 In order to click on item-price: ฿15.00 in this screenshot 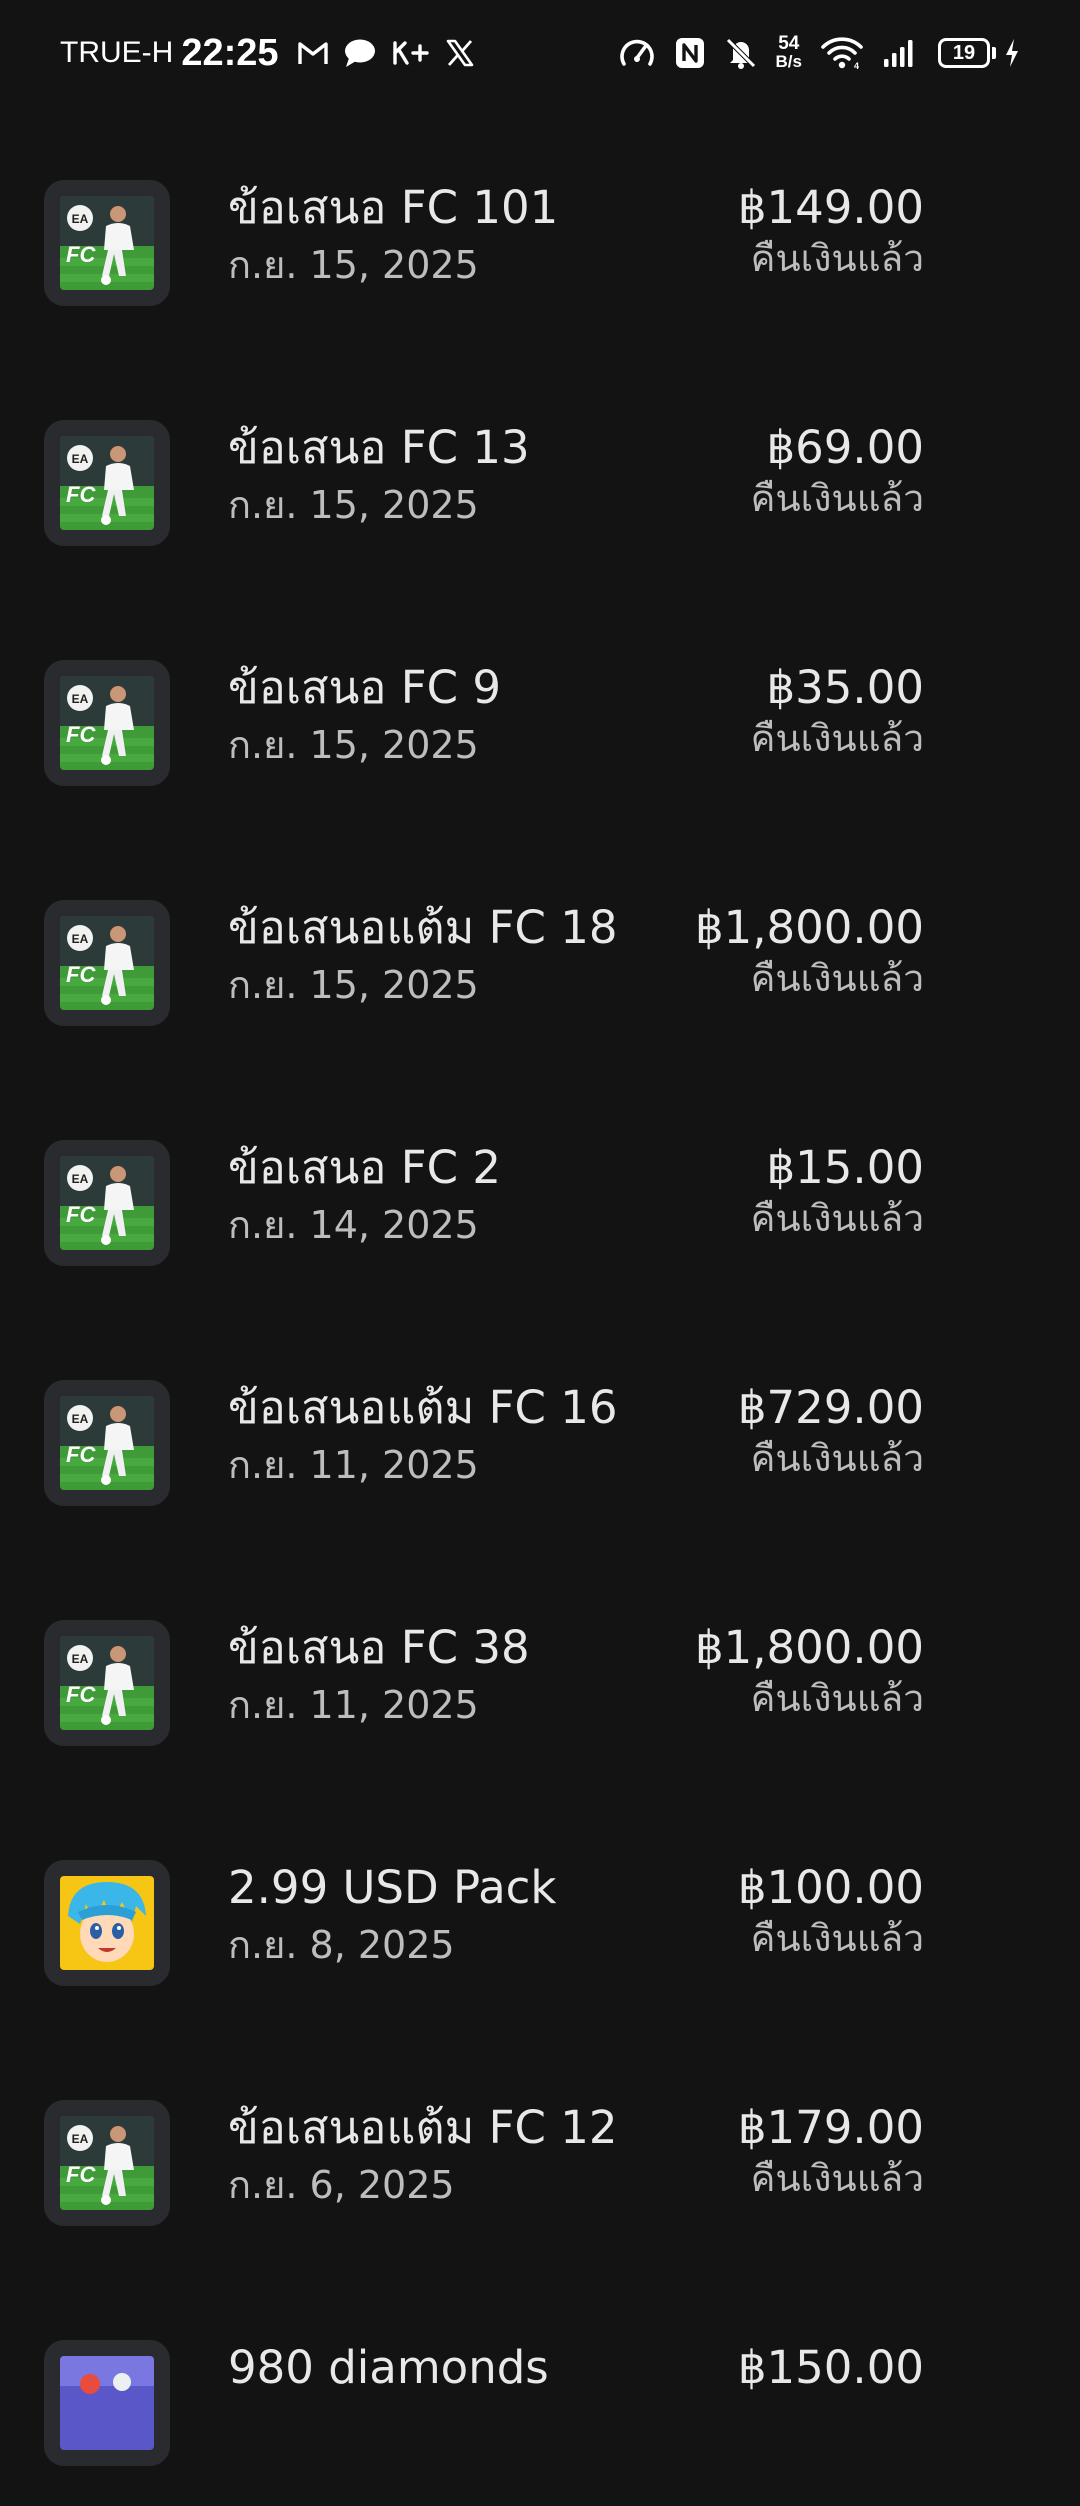, I will do `click(845, 1167)`.